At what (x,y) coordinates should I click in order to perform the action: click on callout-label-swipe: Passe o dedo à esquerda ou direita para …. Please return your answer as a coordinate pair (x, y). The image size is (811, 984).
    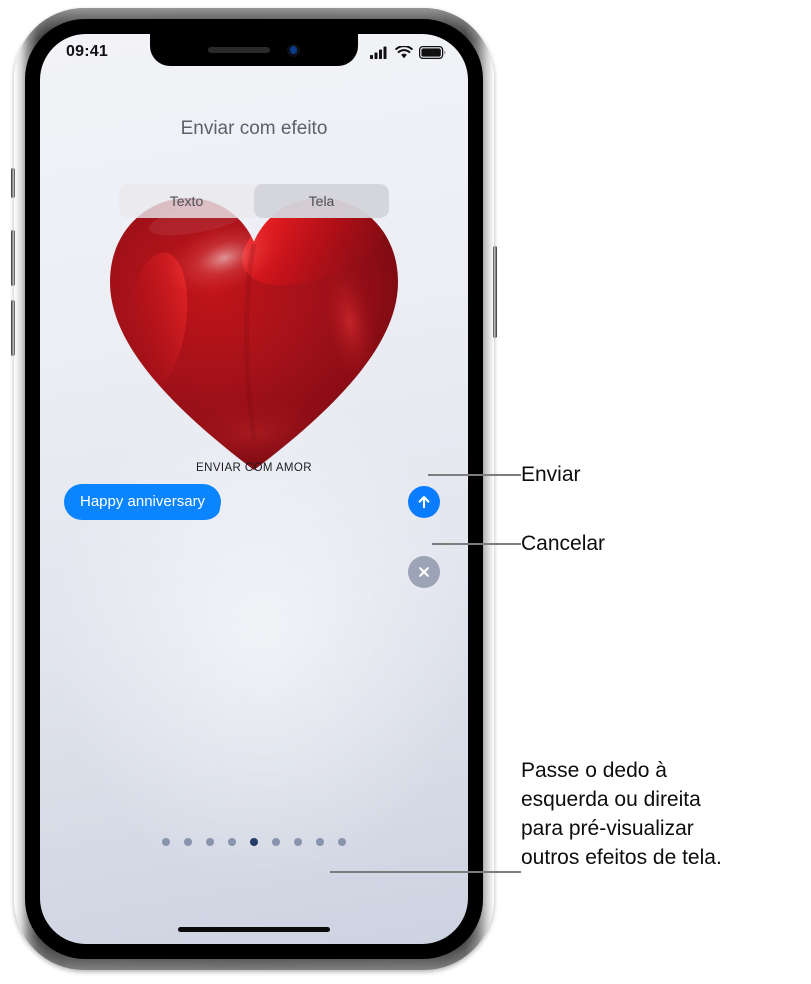
    Looking at the image, I should click on (621, 814).